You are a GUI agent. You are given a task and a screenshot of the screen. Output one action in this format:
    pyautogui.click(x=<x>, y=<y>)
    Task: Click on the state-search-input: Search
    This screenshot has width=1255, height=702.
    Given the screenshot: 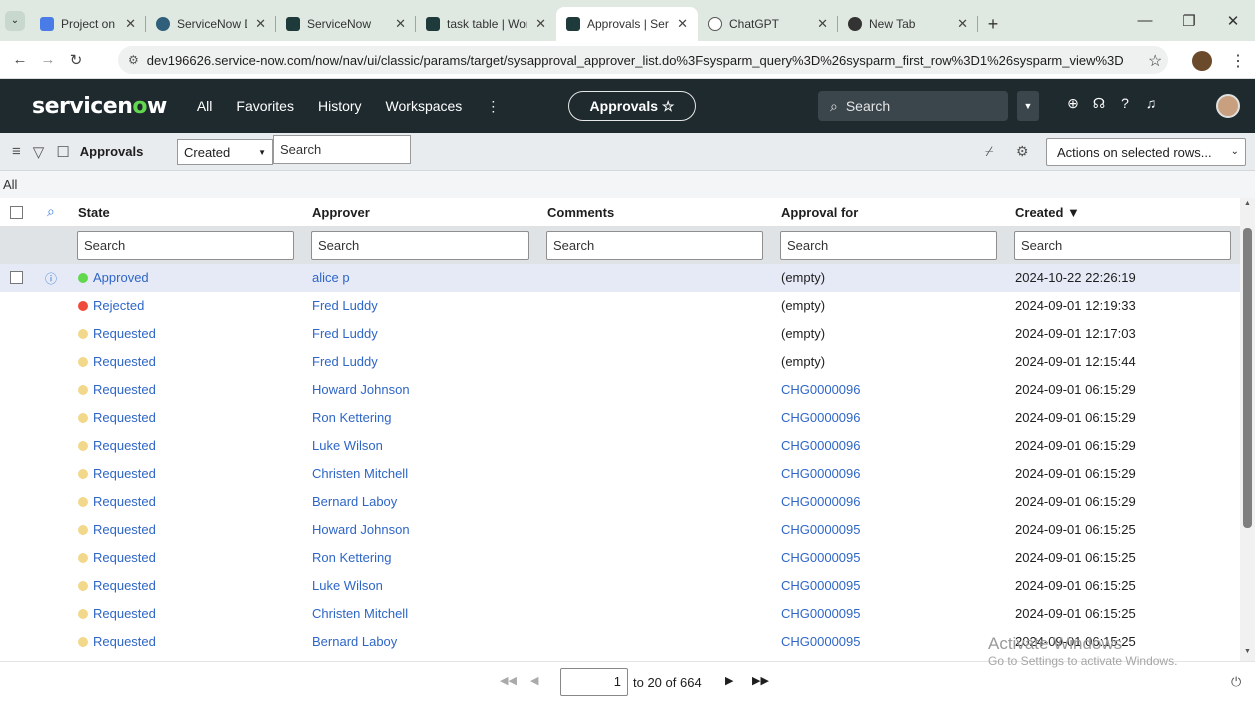 What is the action you would take?
    pyautogui.click(x=185, y=245)
    